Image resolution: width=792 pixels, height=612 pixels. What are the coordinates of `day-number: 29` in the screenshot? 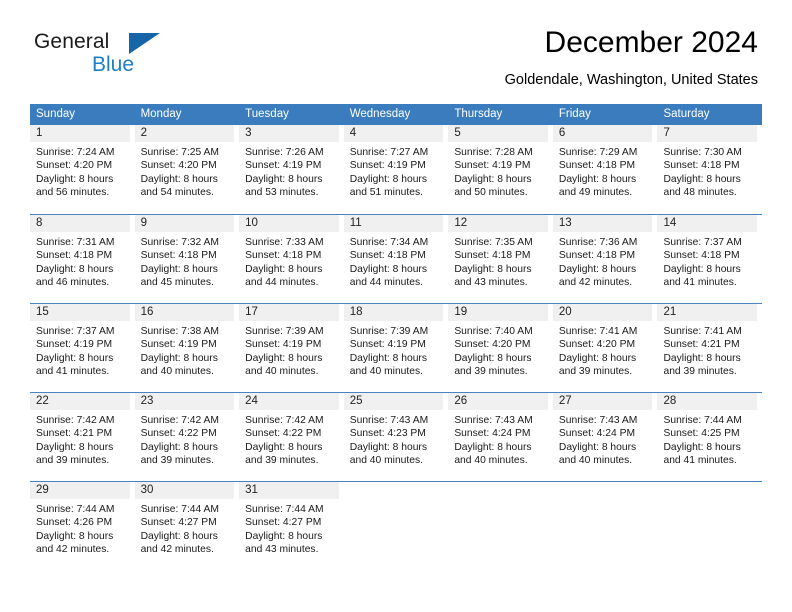 It's located at (80, 490).